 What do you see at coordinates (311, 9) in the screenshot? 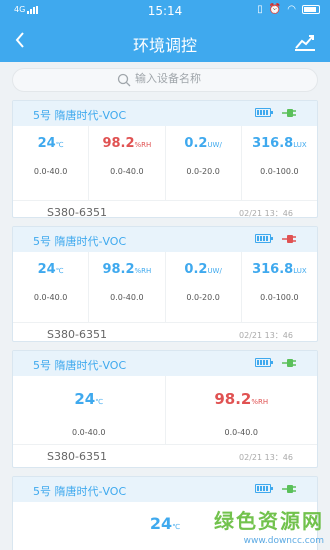
I see `battery-icon` at bounding box center [311, 9].